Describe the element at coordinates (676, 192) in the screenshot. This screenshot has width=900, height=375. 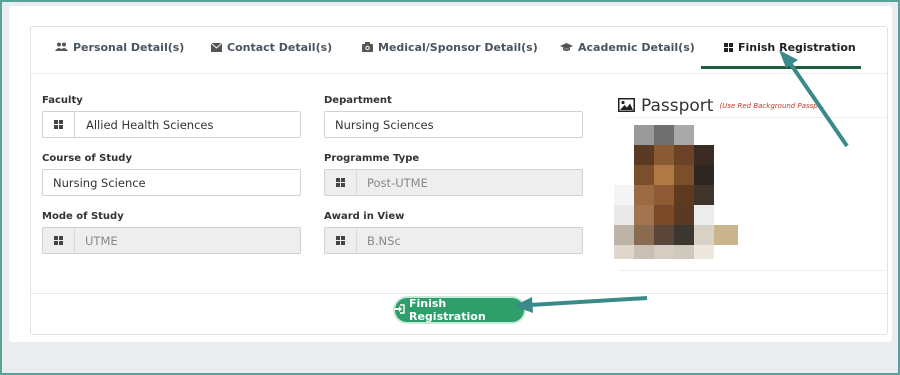
I see `passport-photo` at that location.